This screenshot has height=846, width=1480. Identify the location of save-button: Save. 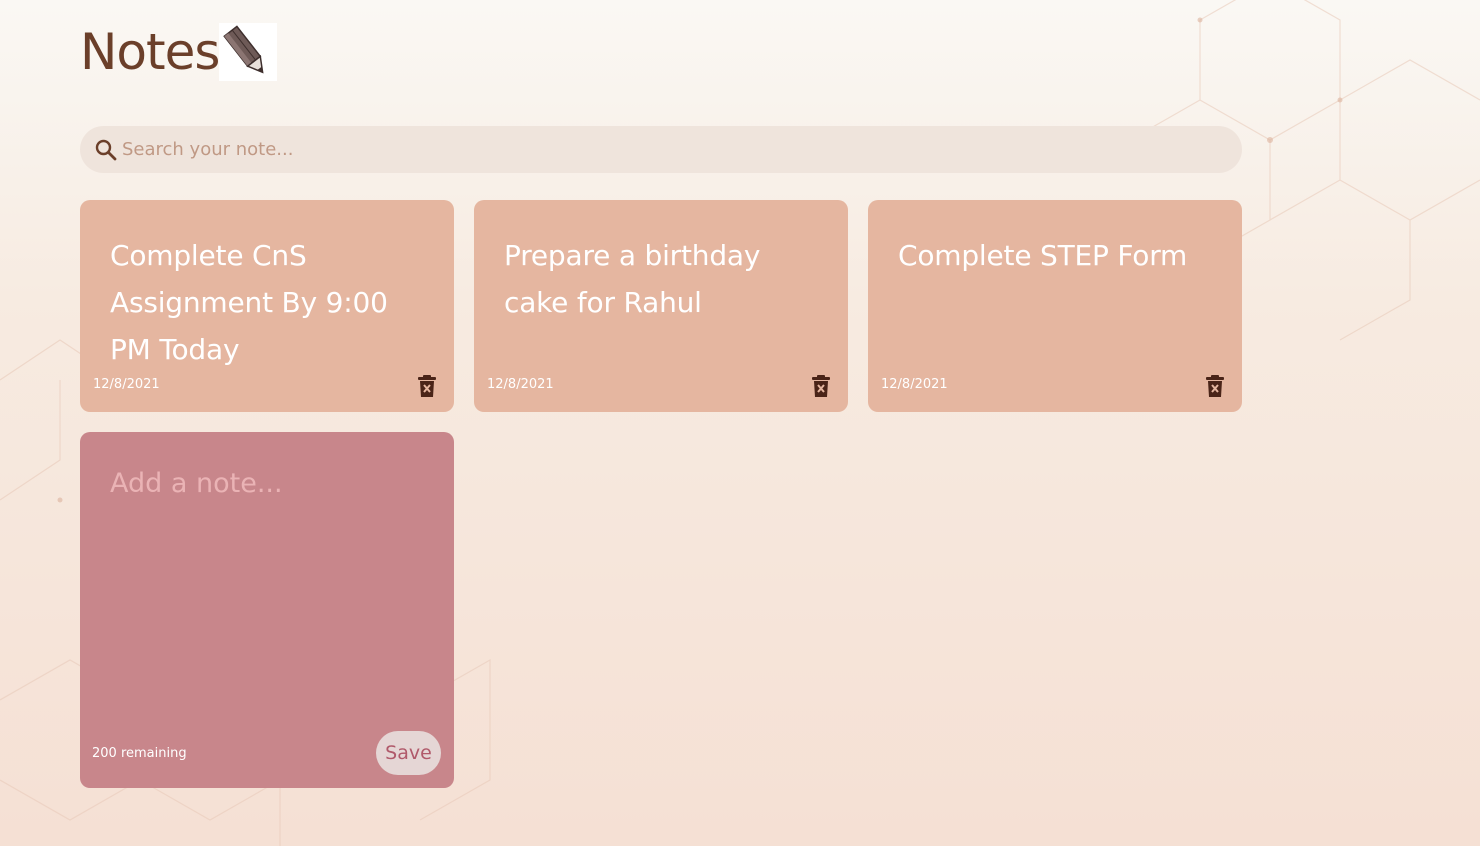
(408, 753).